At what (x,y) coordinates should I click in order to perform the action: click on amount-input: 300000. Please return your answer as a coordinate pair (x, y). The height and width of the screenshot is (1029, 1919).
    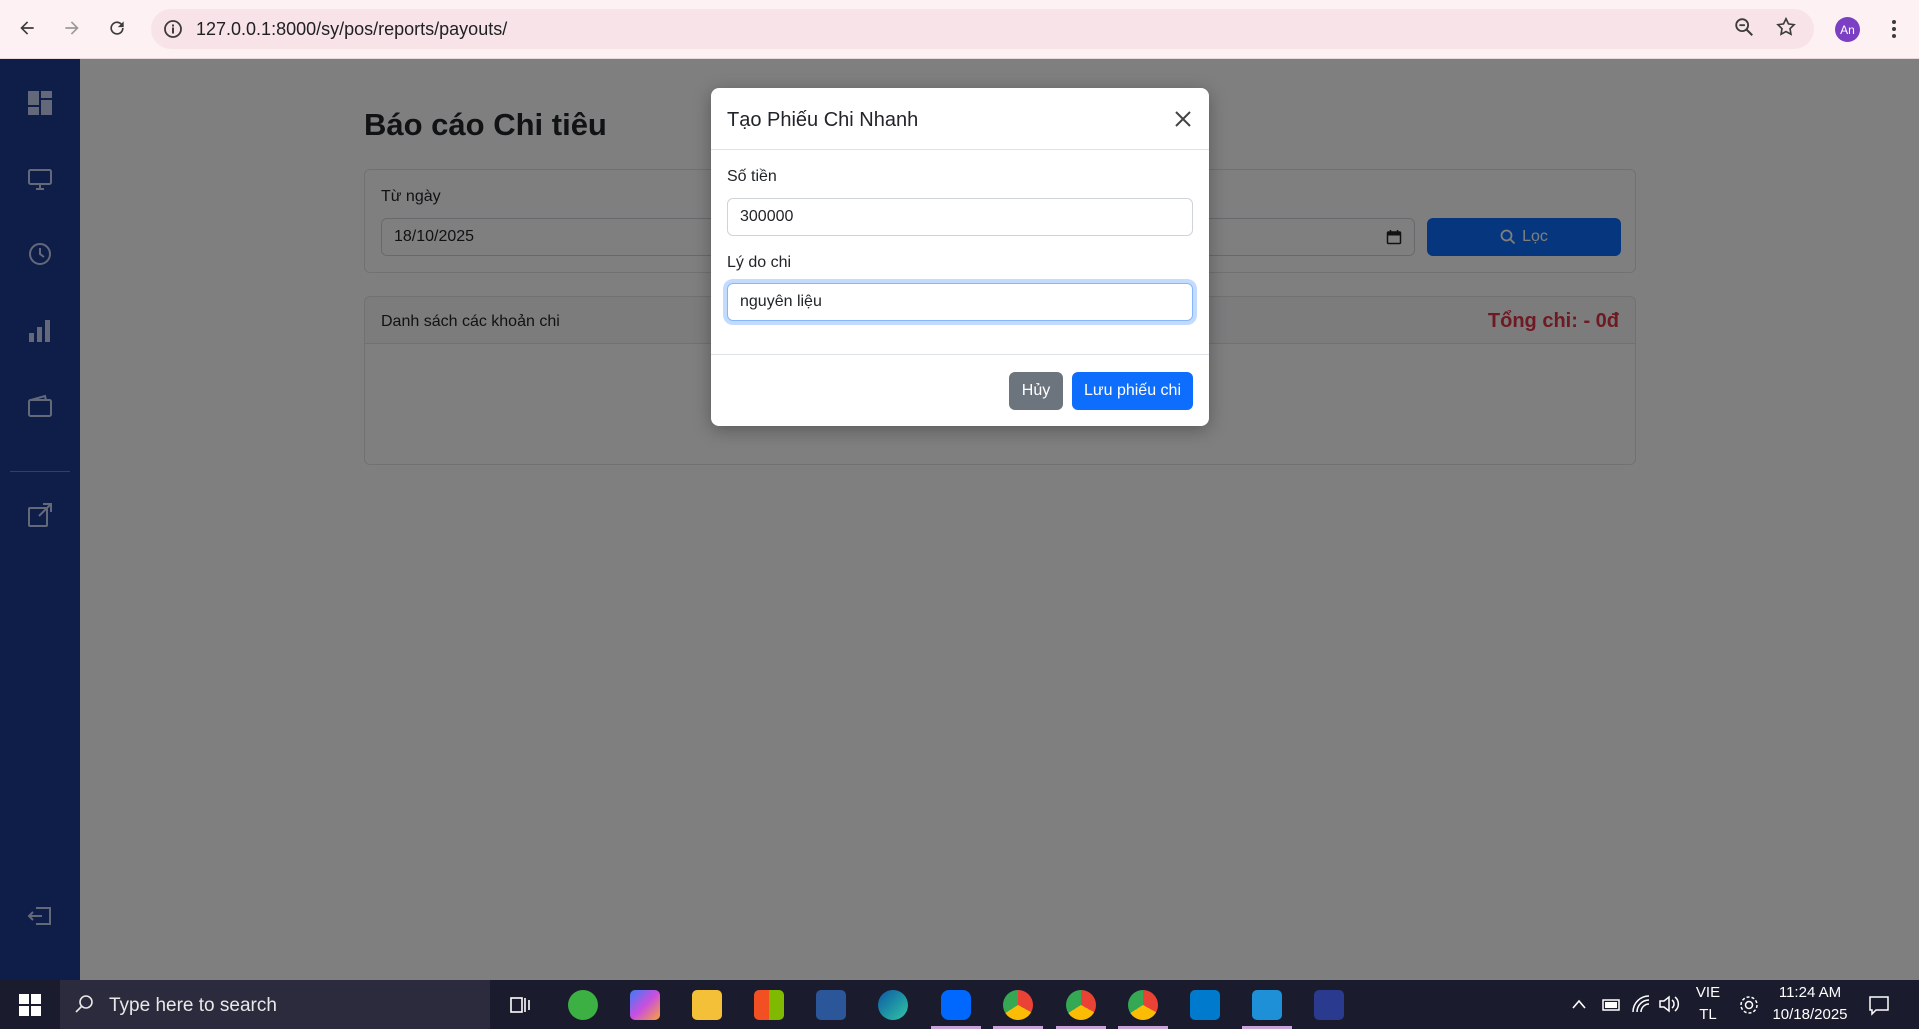
    Looking at the image, I should click on (960, 217).